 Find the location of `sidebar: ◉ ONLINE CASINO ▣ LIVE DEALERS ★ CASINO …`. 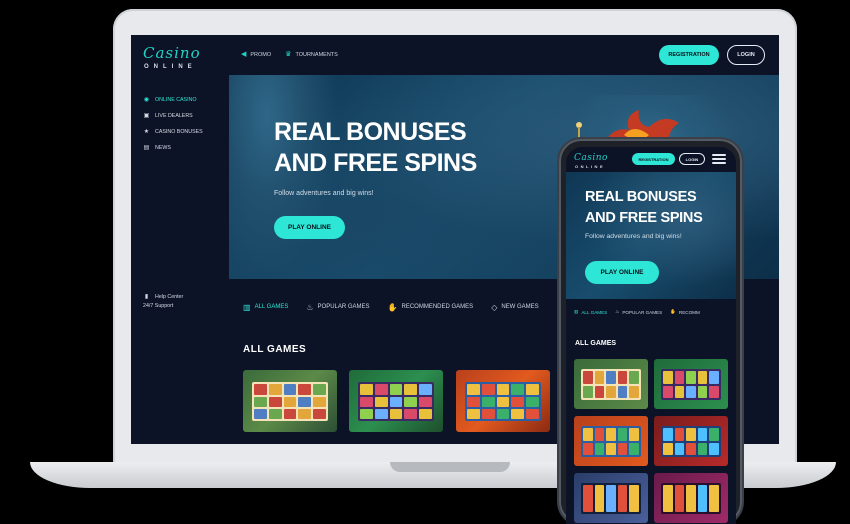

sidebar: ◉ ONLINE CASINO ▣ LIVE DEALERS ★ CASINO … is located at coordinates (180, 259).